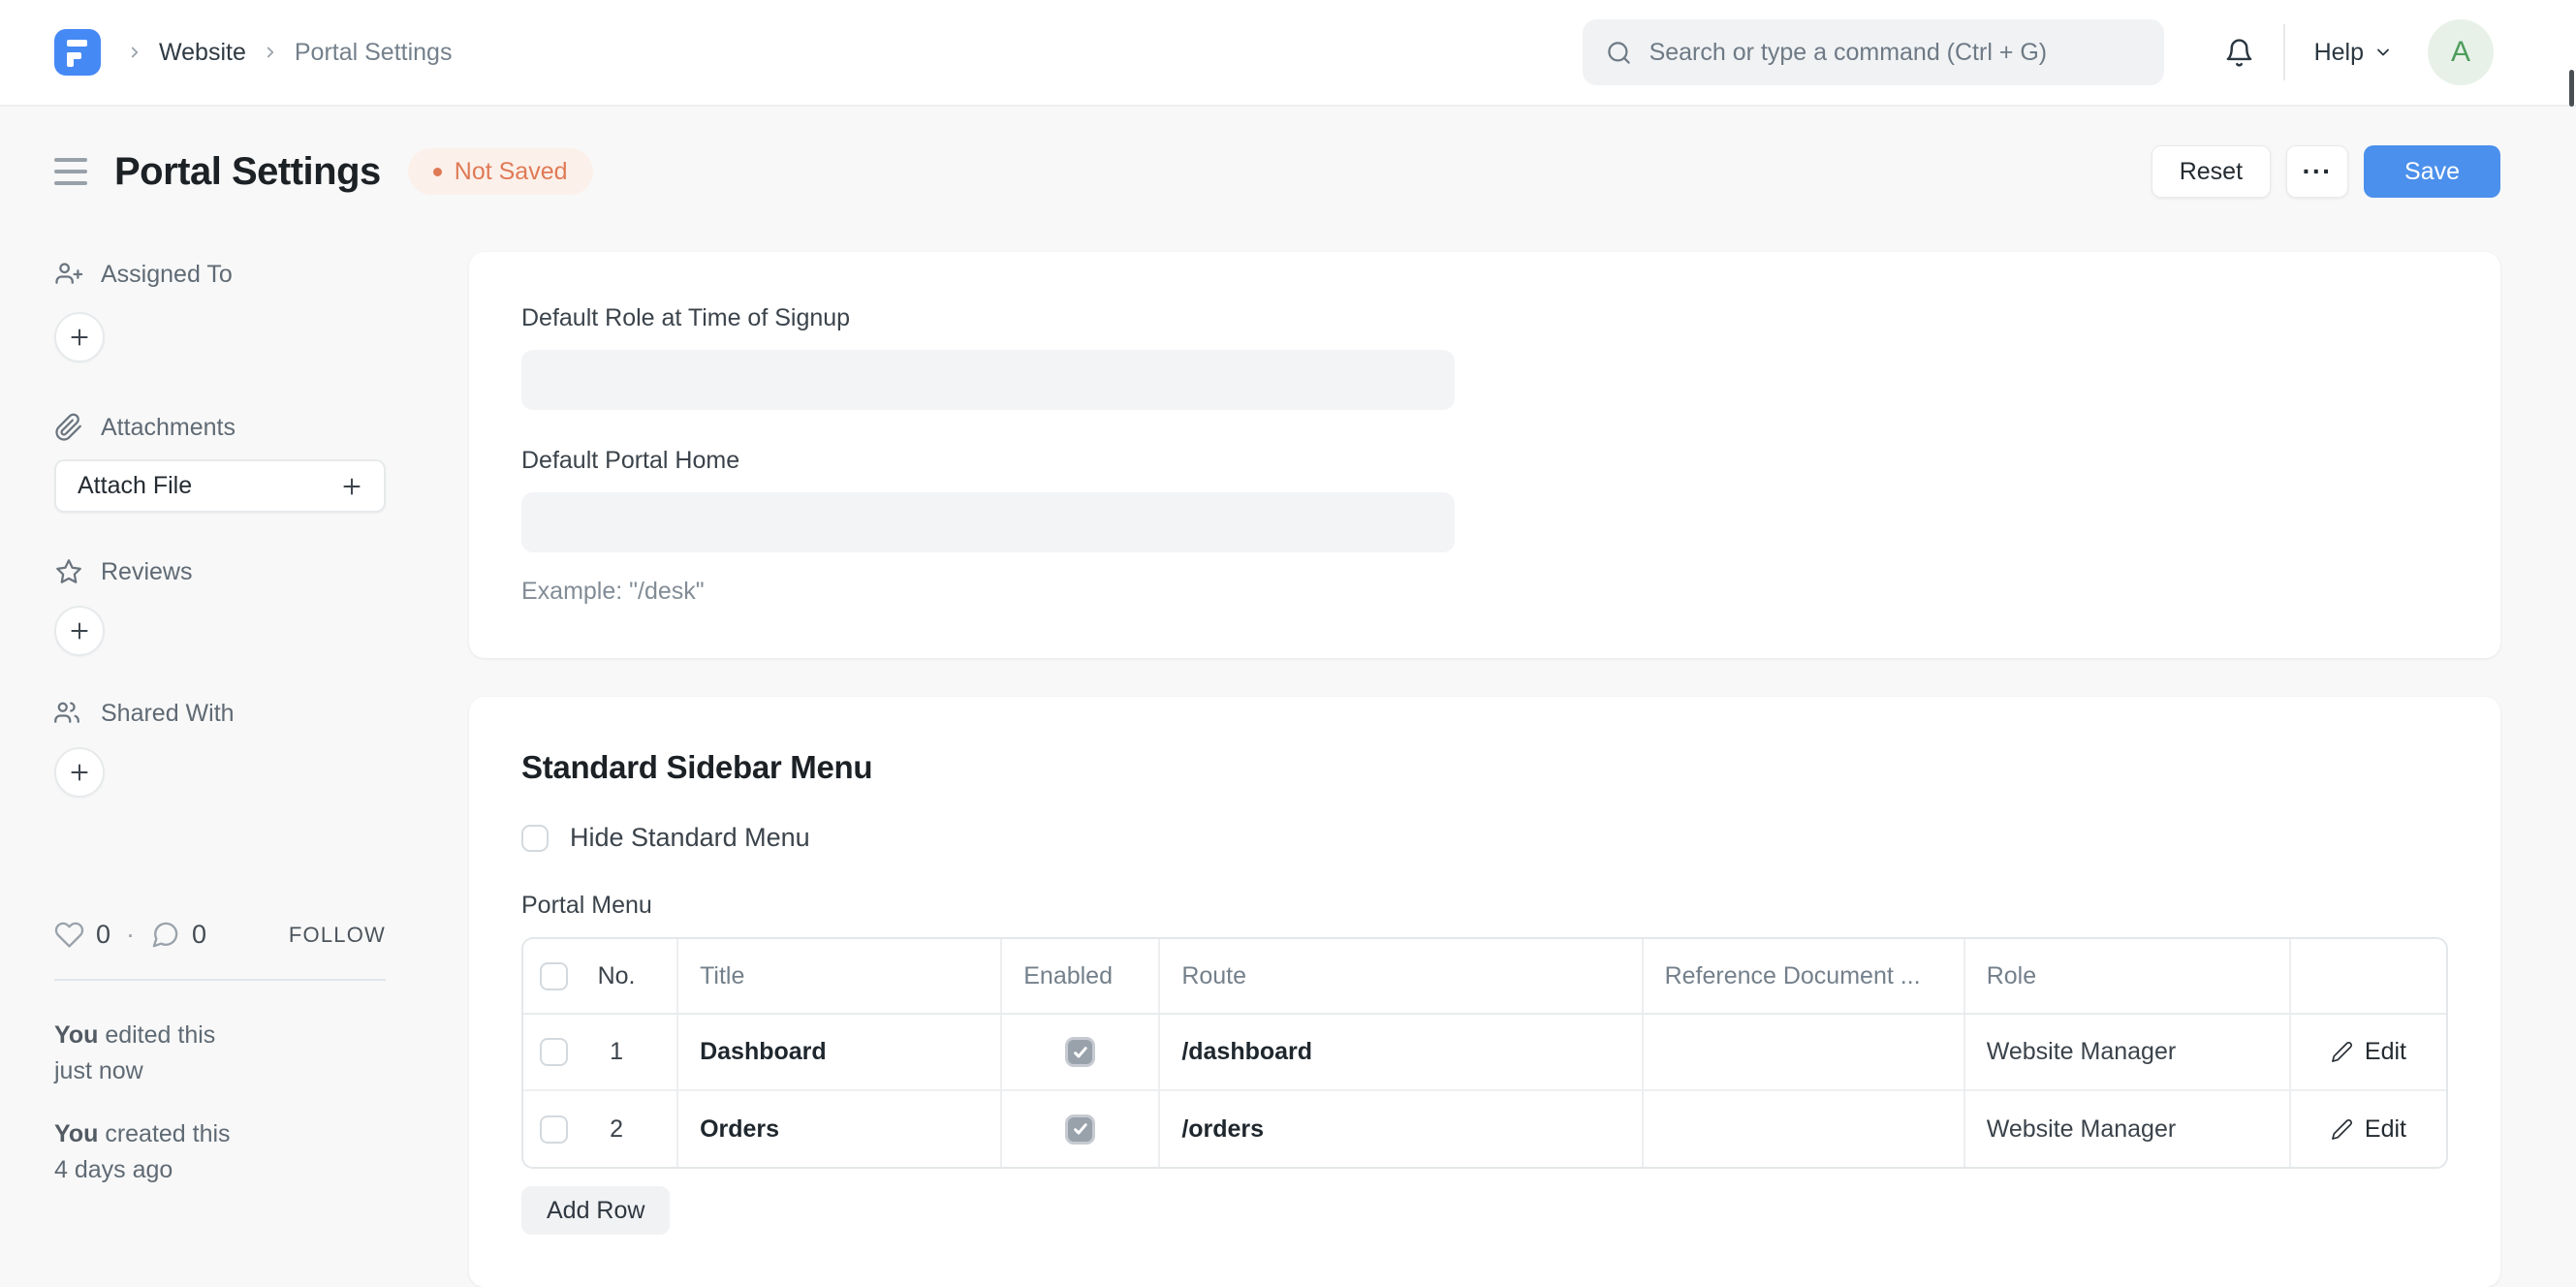 The width and height of the screenshot is (2576, 1287). What do you see at coordinates (690, 837) in the screenshot?
I see `hide-standard-menu-label: Hide Standard Menu` at bounding box center [690, 837].